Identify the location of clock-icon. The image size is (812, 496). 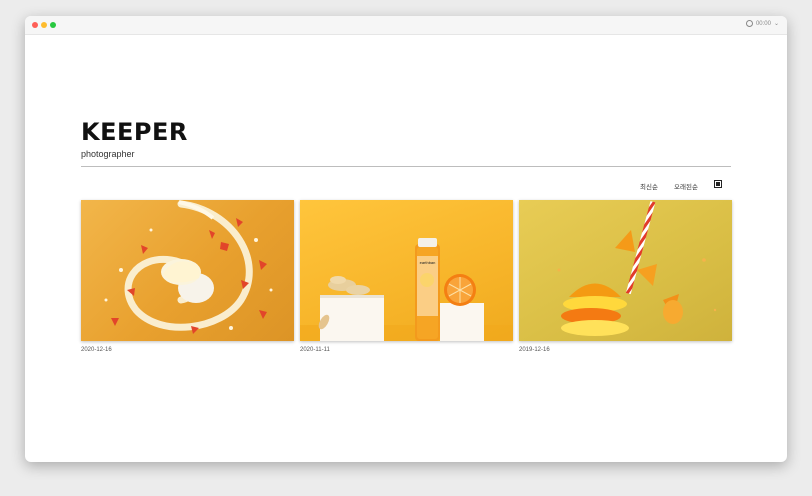
(749, 23).